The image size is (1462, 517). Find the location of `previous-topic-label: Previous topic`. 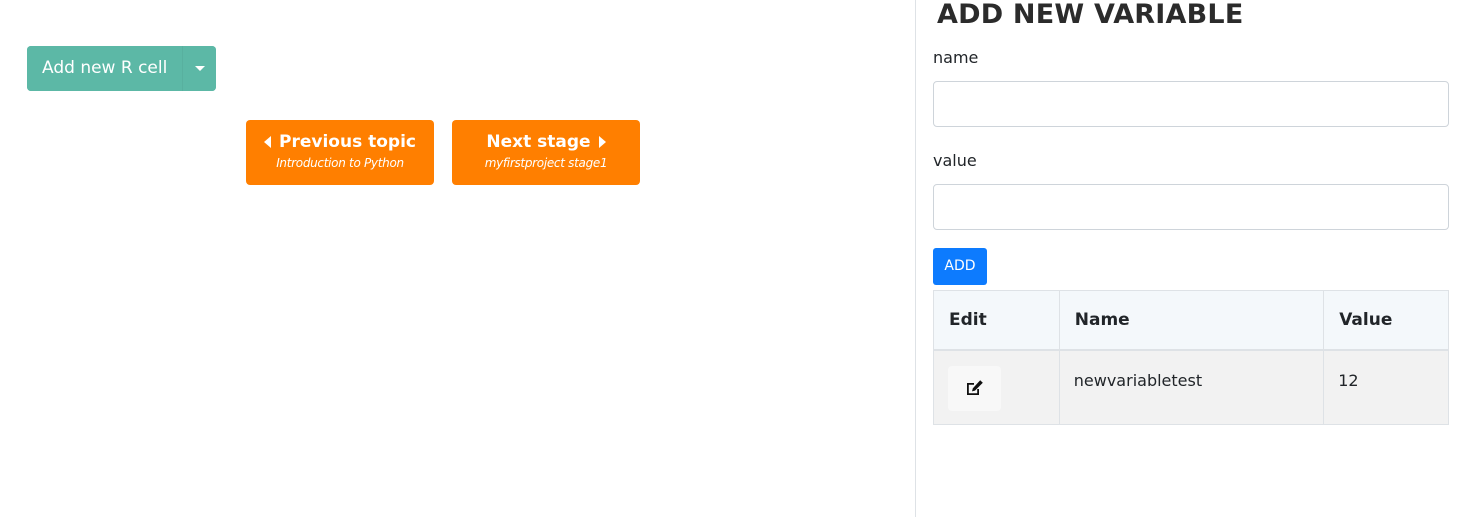

previous-topic-label: Previous topic is located at coordinates (347, 142).